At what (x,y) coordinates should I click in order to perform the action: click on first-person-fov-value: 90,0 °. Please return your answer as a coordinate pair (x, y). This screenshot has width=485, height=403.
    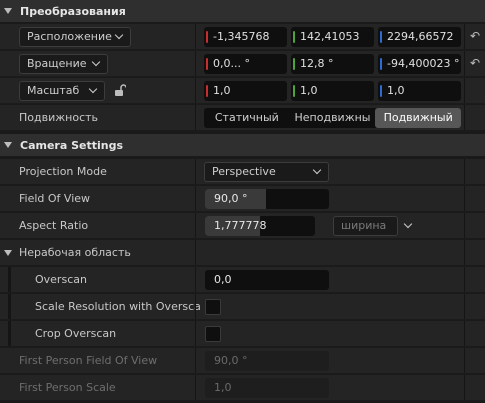
    Looking at the image, I should click on (231, 360).